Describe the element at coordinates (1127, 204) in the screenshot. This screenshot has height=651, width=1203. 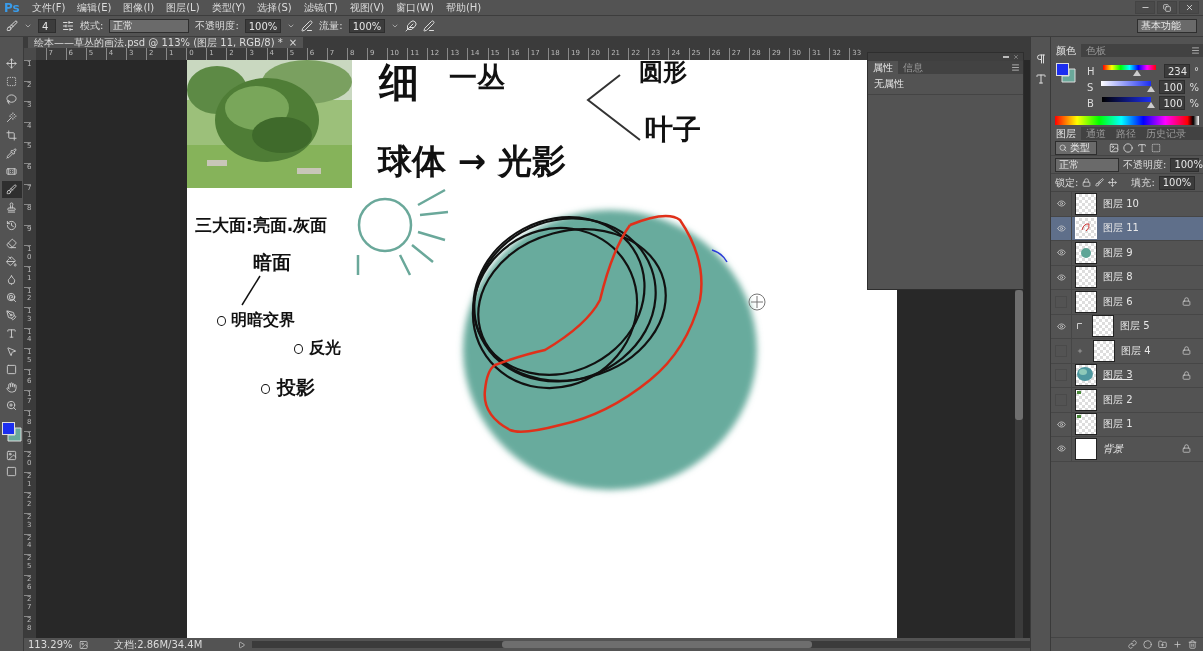
I see `layer-row: 图层 10` at that location.